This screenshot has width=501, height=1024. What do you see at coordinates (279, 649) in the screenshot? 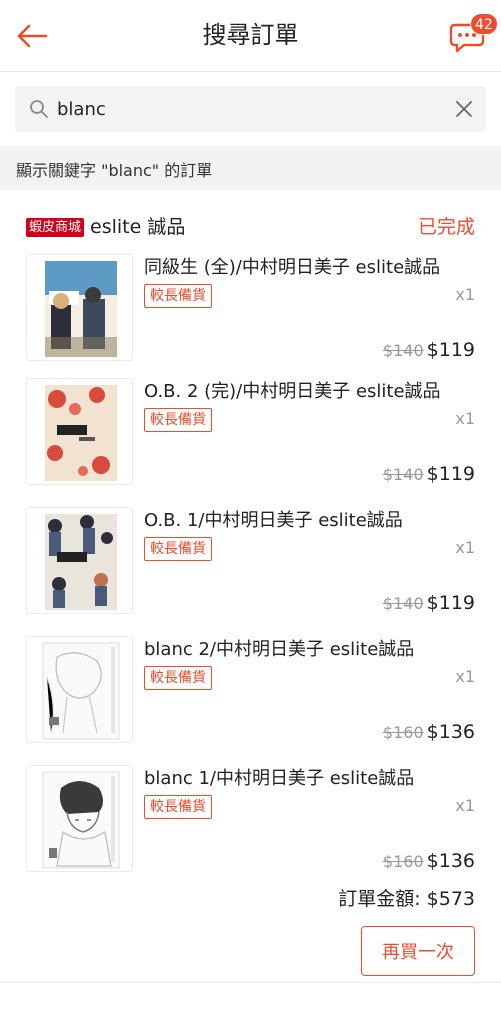
I see `item-name: blanc 2/中村明日美子 eslite誠品` at bounding box center [279, 649].